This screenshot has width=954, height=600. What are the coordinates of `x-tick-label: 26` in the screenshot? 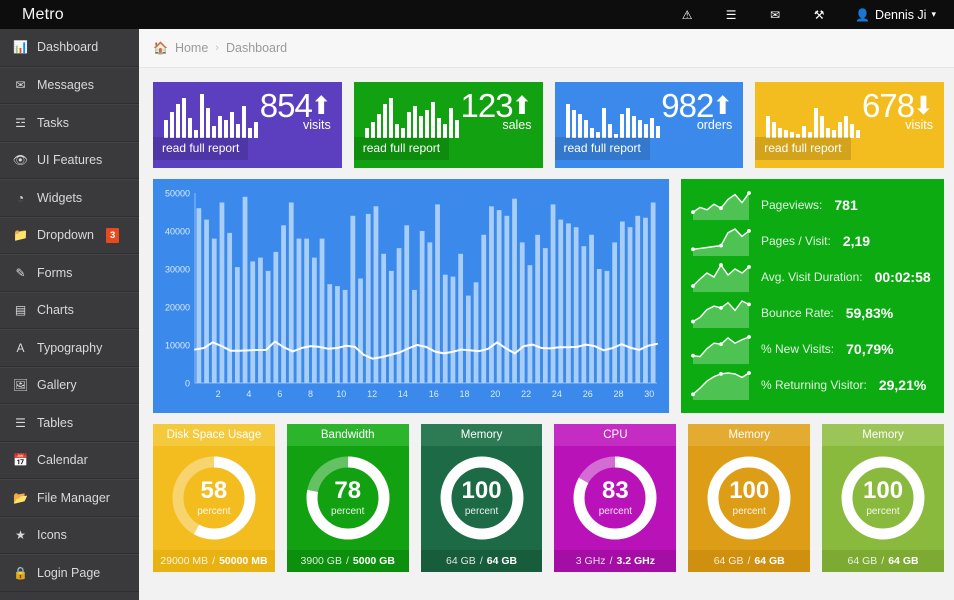 It's located at (588, 394).